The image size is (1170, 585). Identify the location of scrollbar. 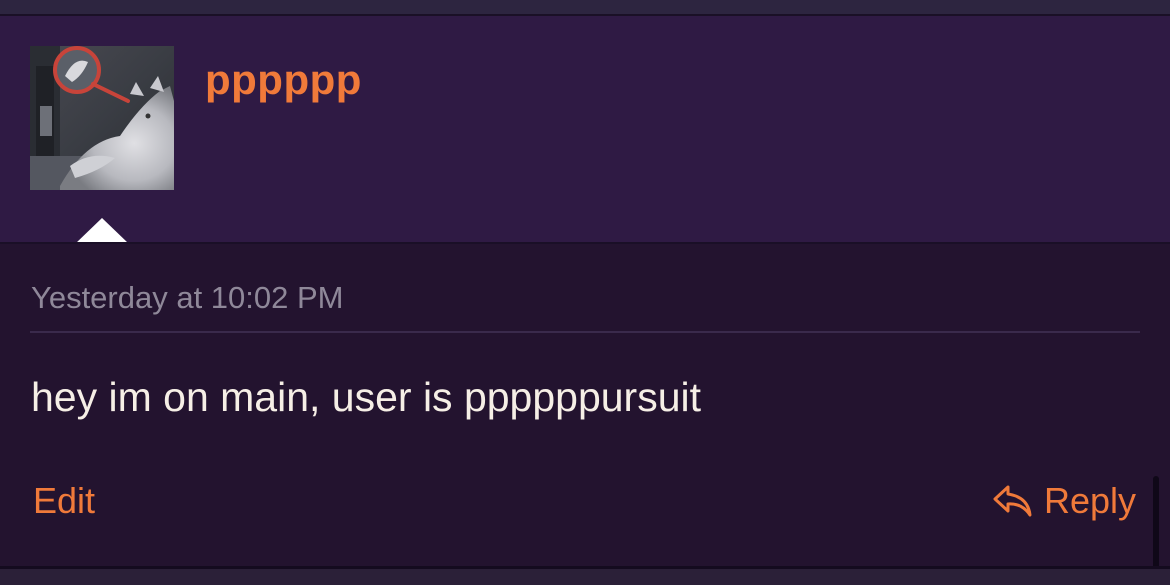
(1156, 526).